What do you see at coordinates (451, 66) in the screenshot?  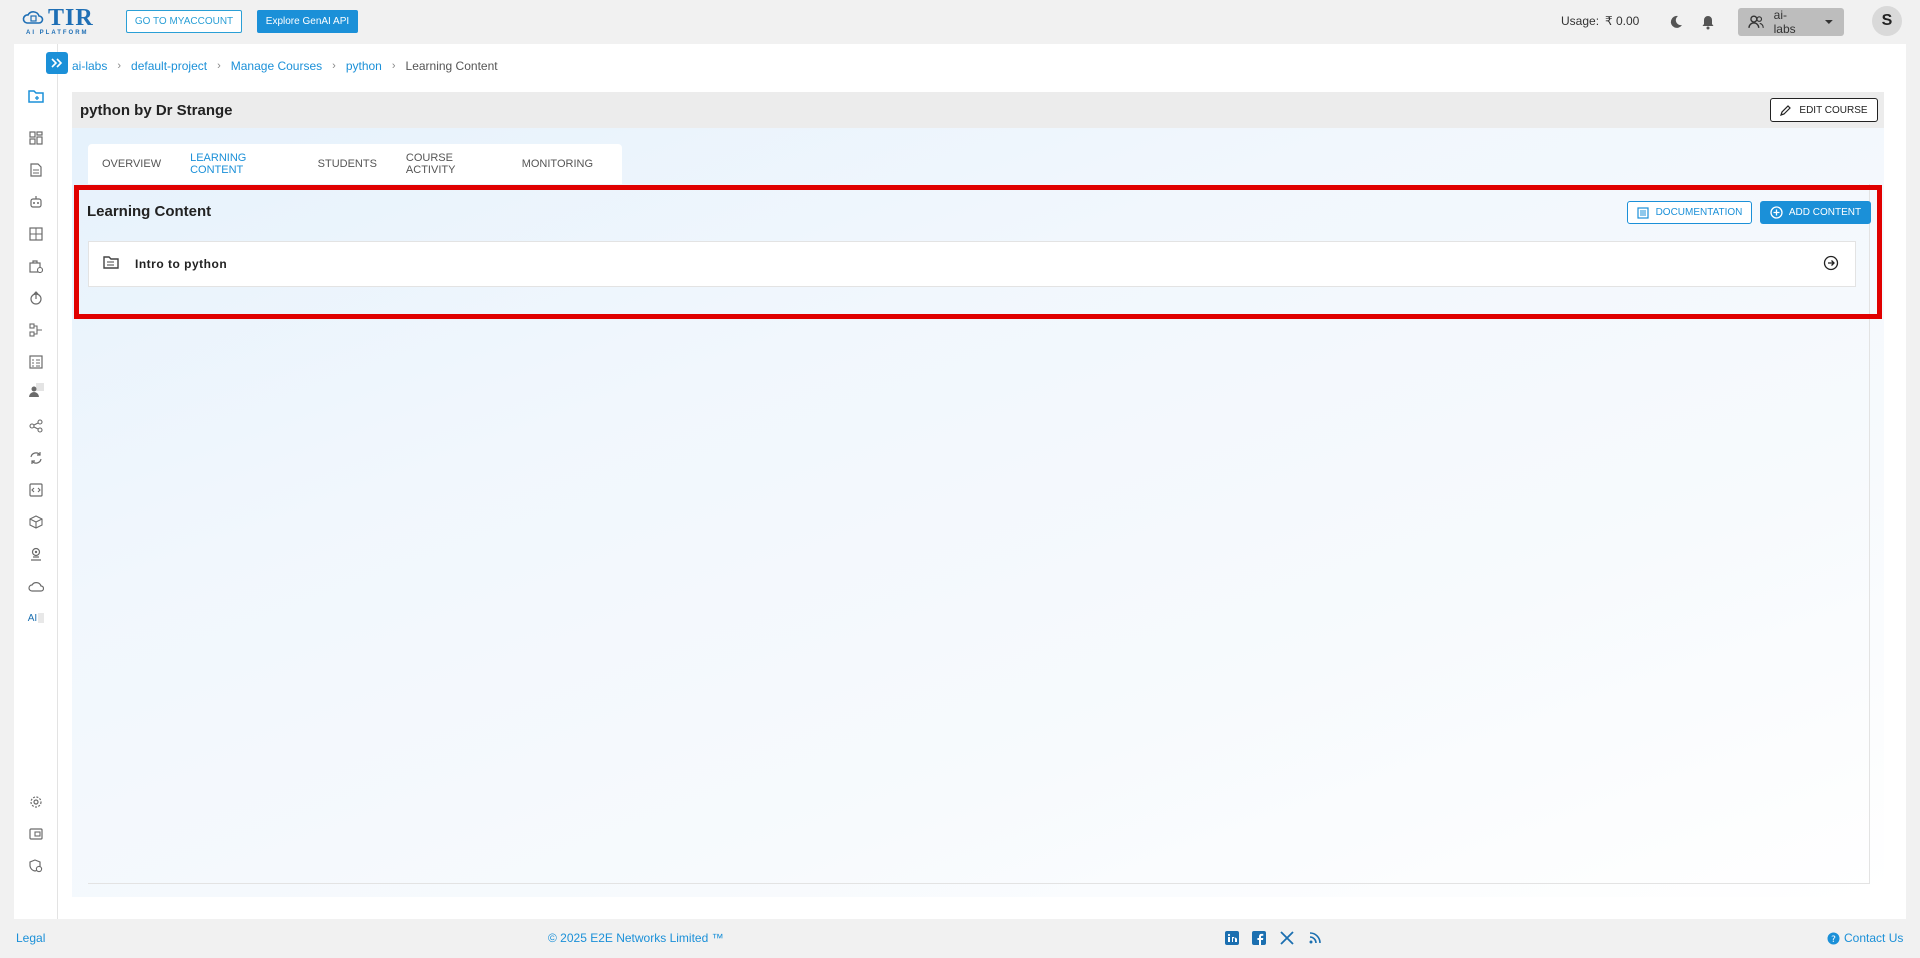 I see `breadcrumb-current: Learning Content` at bounding box center [451, 66].